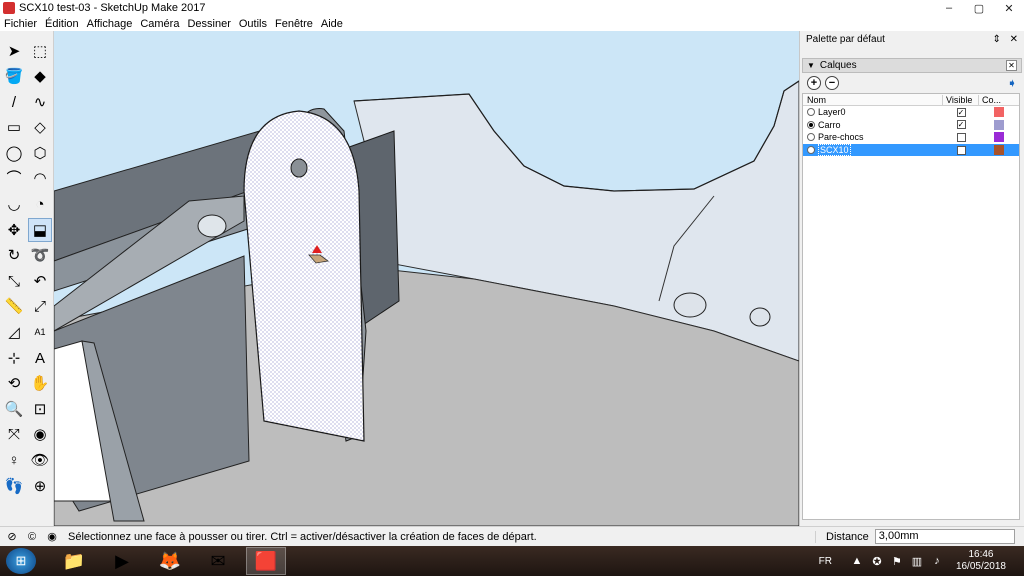 The height and width of the screenshot is (576, 1024). What do you see at coordinates (14, 435) in the screenshot?
I see `zoom-extents-icon: ⤧` at bounding box center [14, 435].